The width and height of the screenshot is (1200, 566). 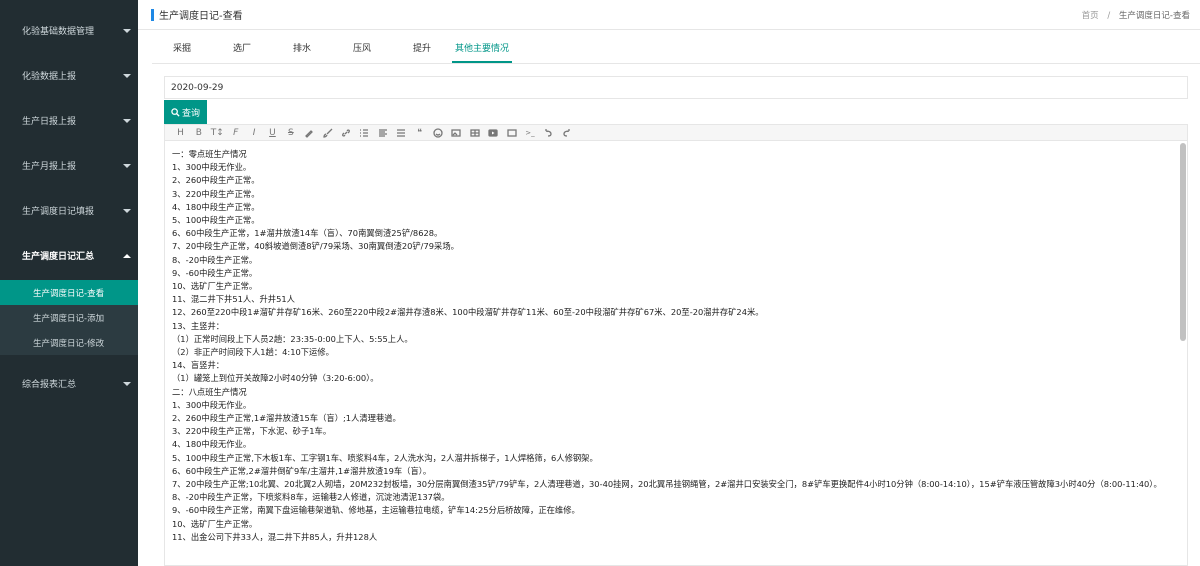 I want to click on page-title: 生产调度日记-查看, so click(x=201, y=16).